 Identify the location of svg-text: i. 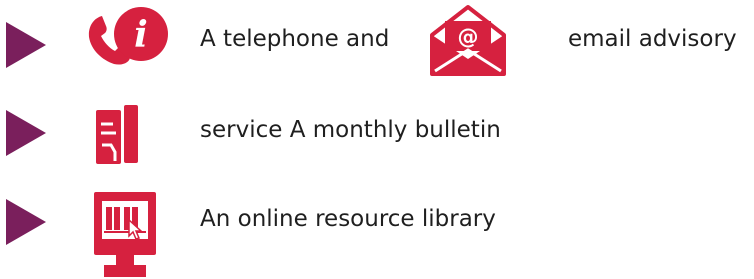
(141, 35).